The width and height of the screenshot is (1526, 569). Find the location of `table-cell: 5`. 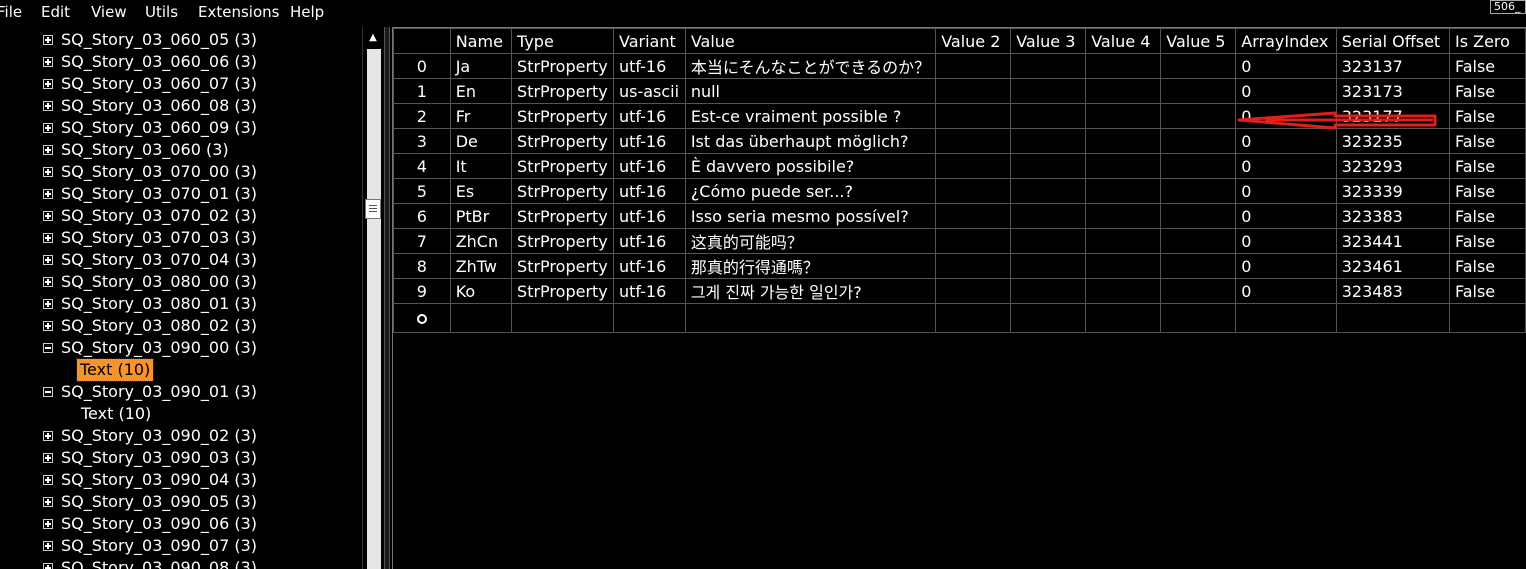

table-cell: 5 is located at coordinates (422, 191).